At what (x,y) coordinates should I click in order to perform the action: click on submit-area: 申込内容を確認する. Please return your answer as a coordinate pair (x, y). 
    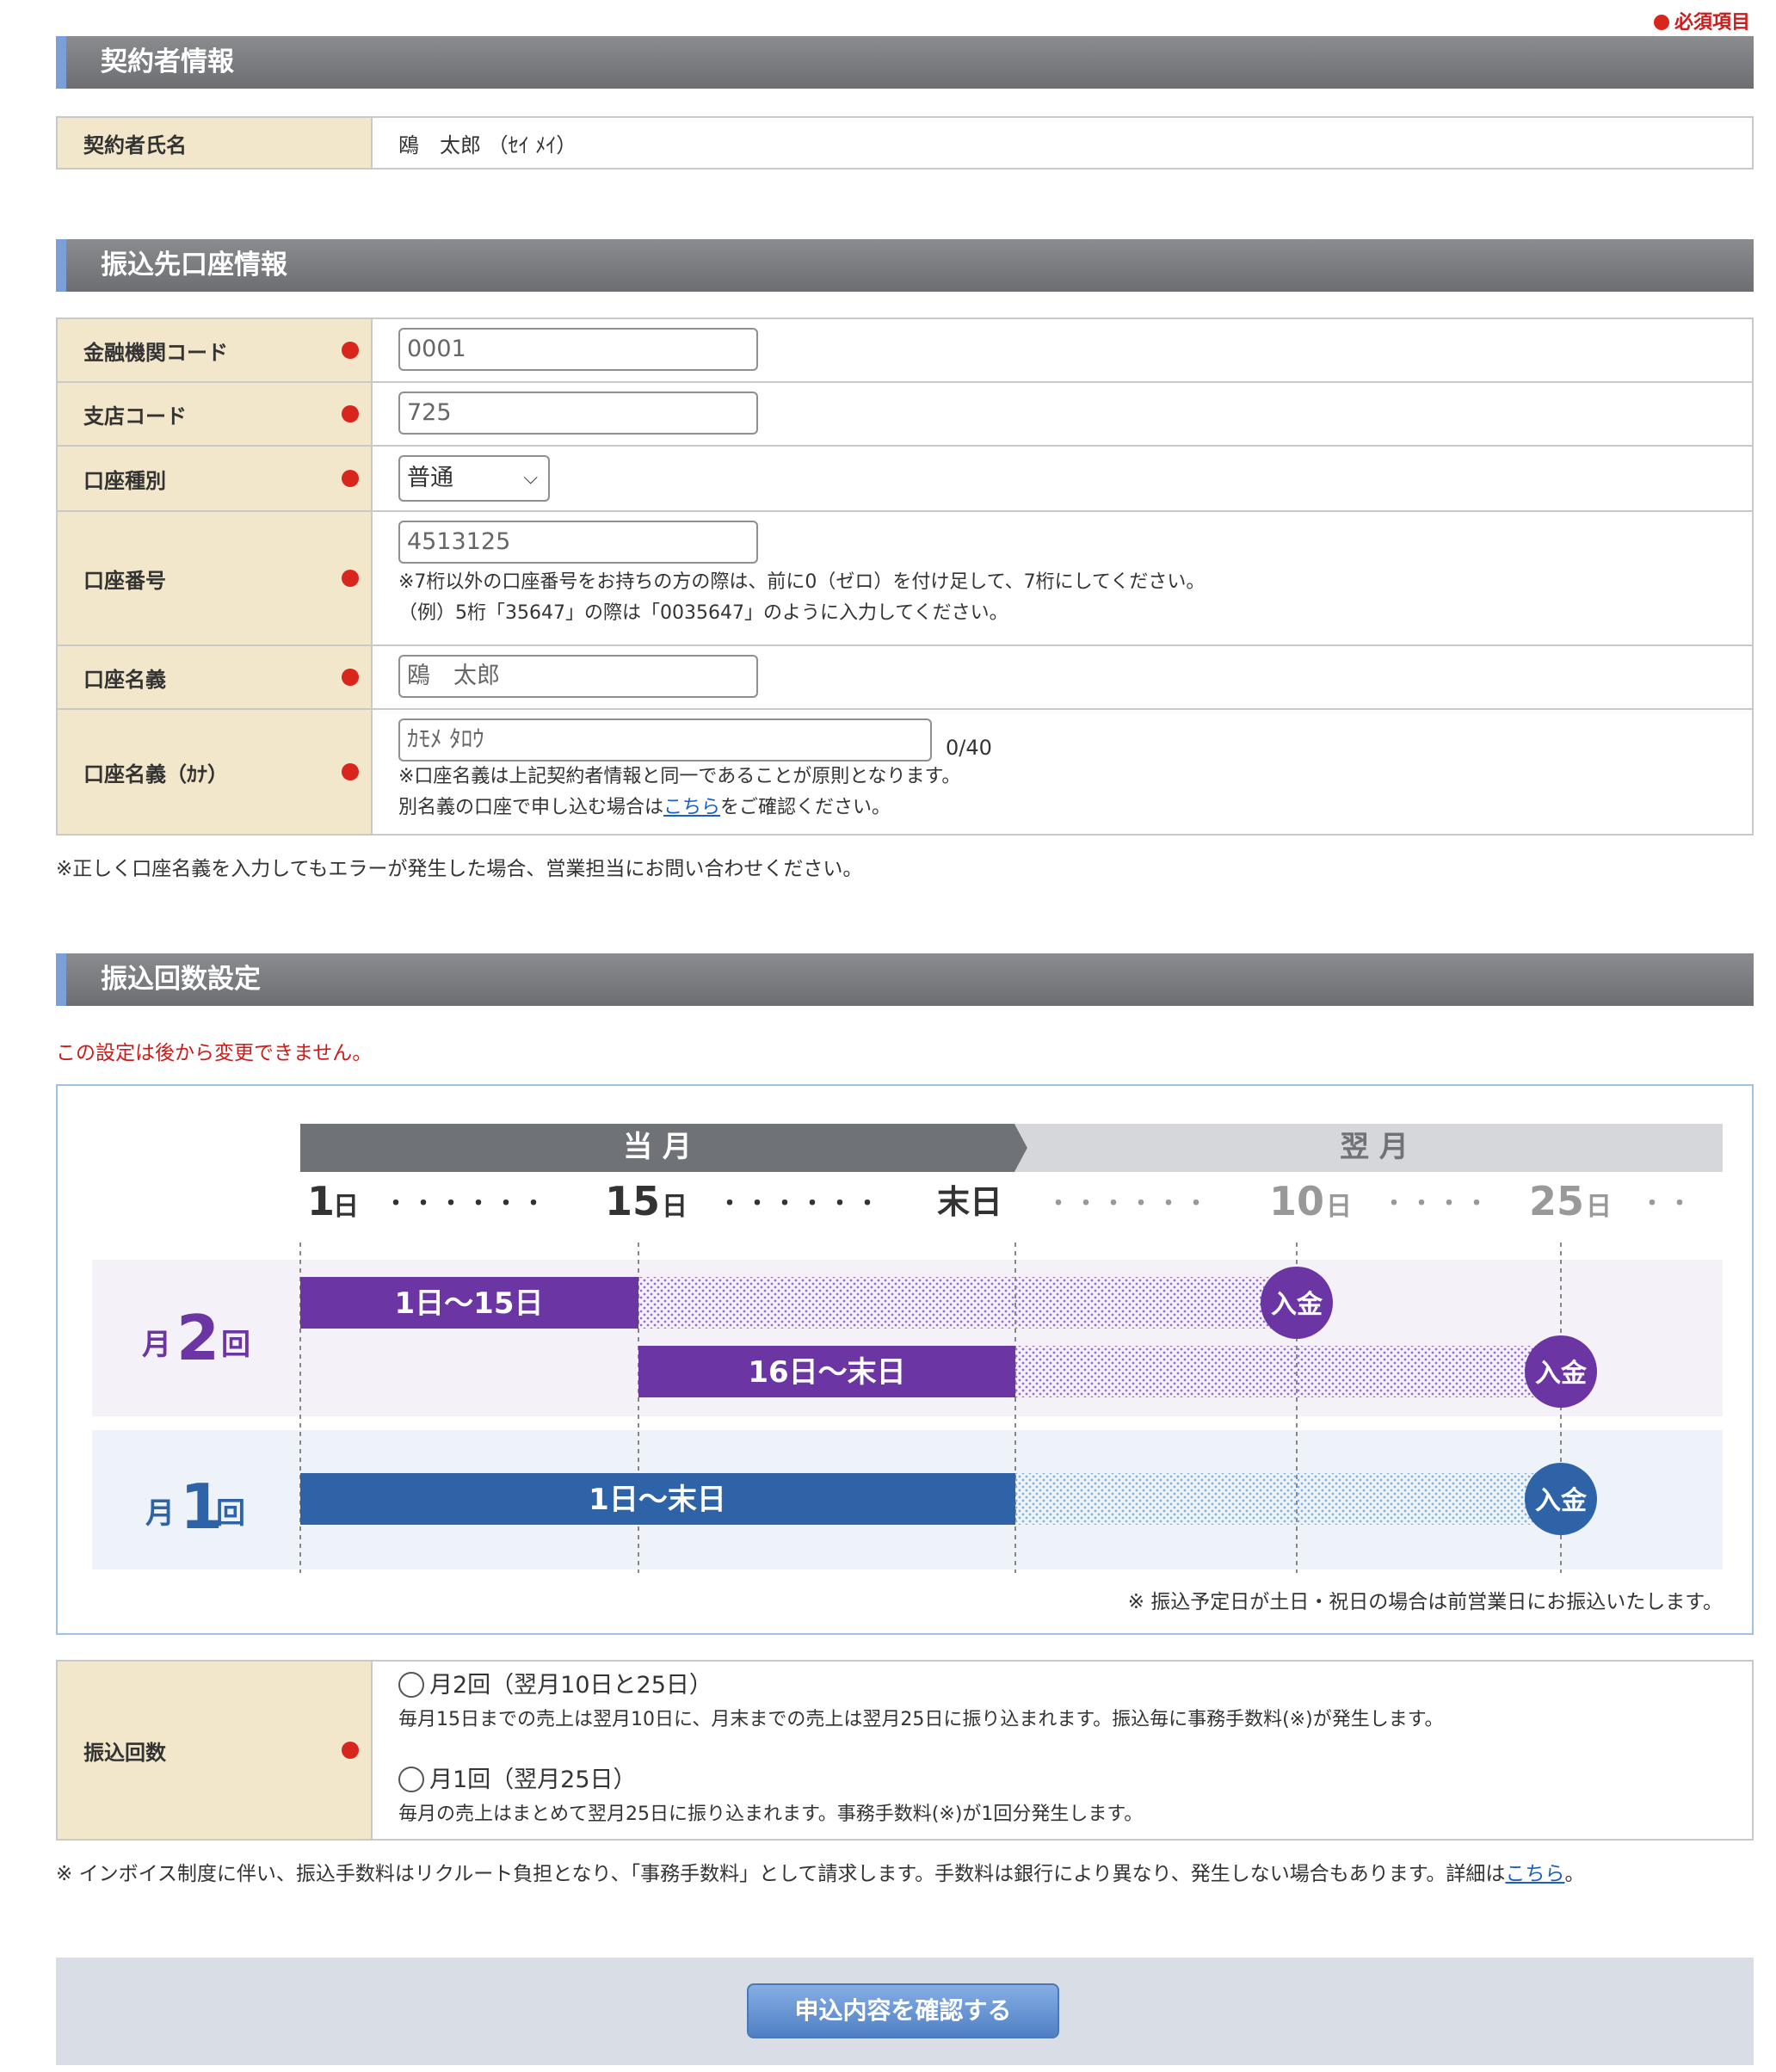
    Looking at the image, I should click on (905, 2011).